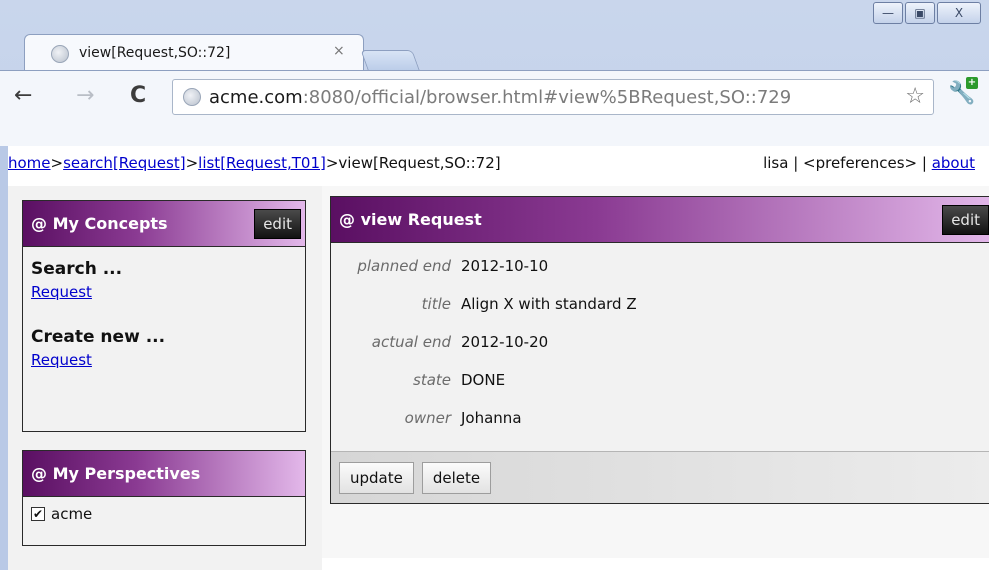  I want to click on delete-button: delete, so click(456, 477).